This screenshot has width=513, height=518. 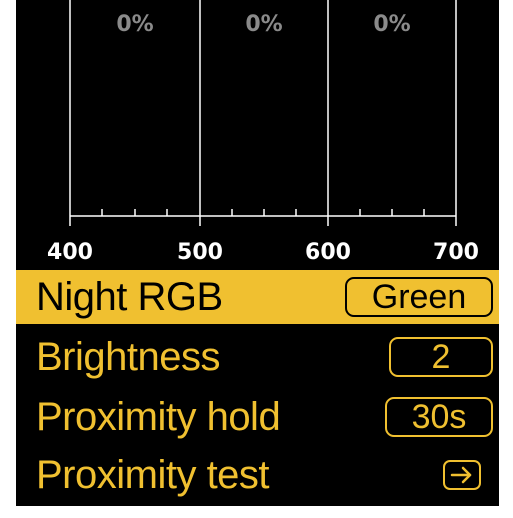 I want to click on menu-item-label: Proximity hold, so click(x=158, y=417).